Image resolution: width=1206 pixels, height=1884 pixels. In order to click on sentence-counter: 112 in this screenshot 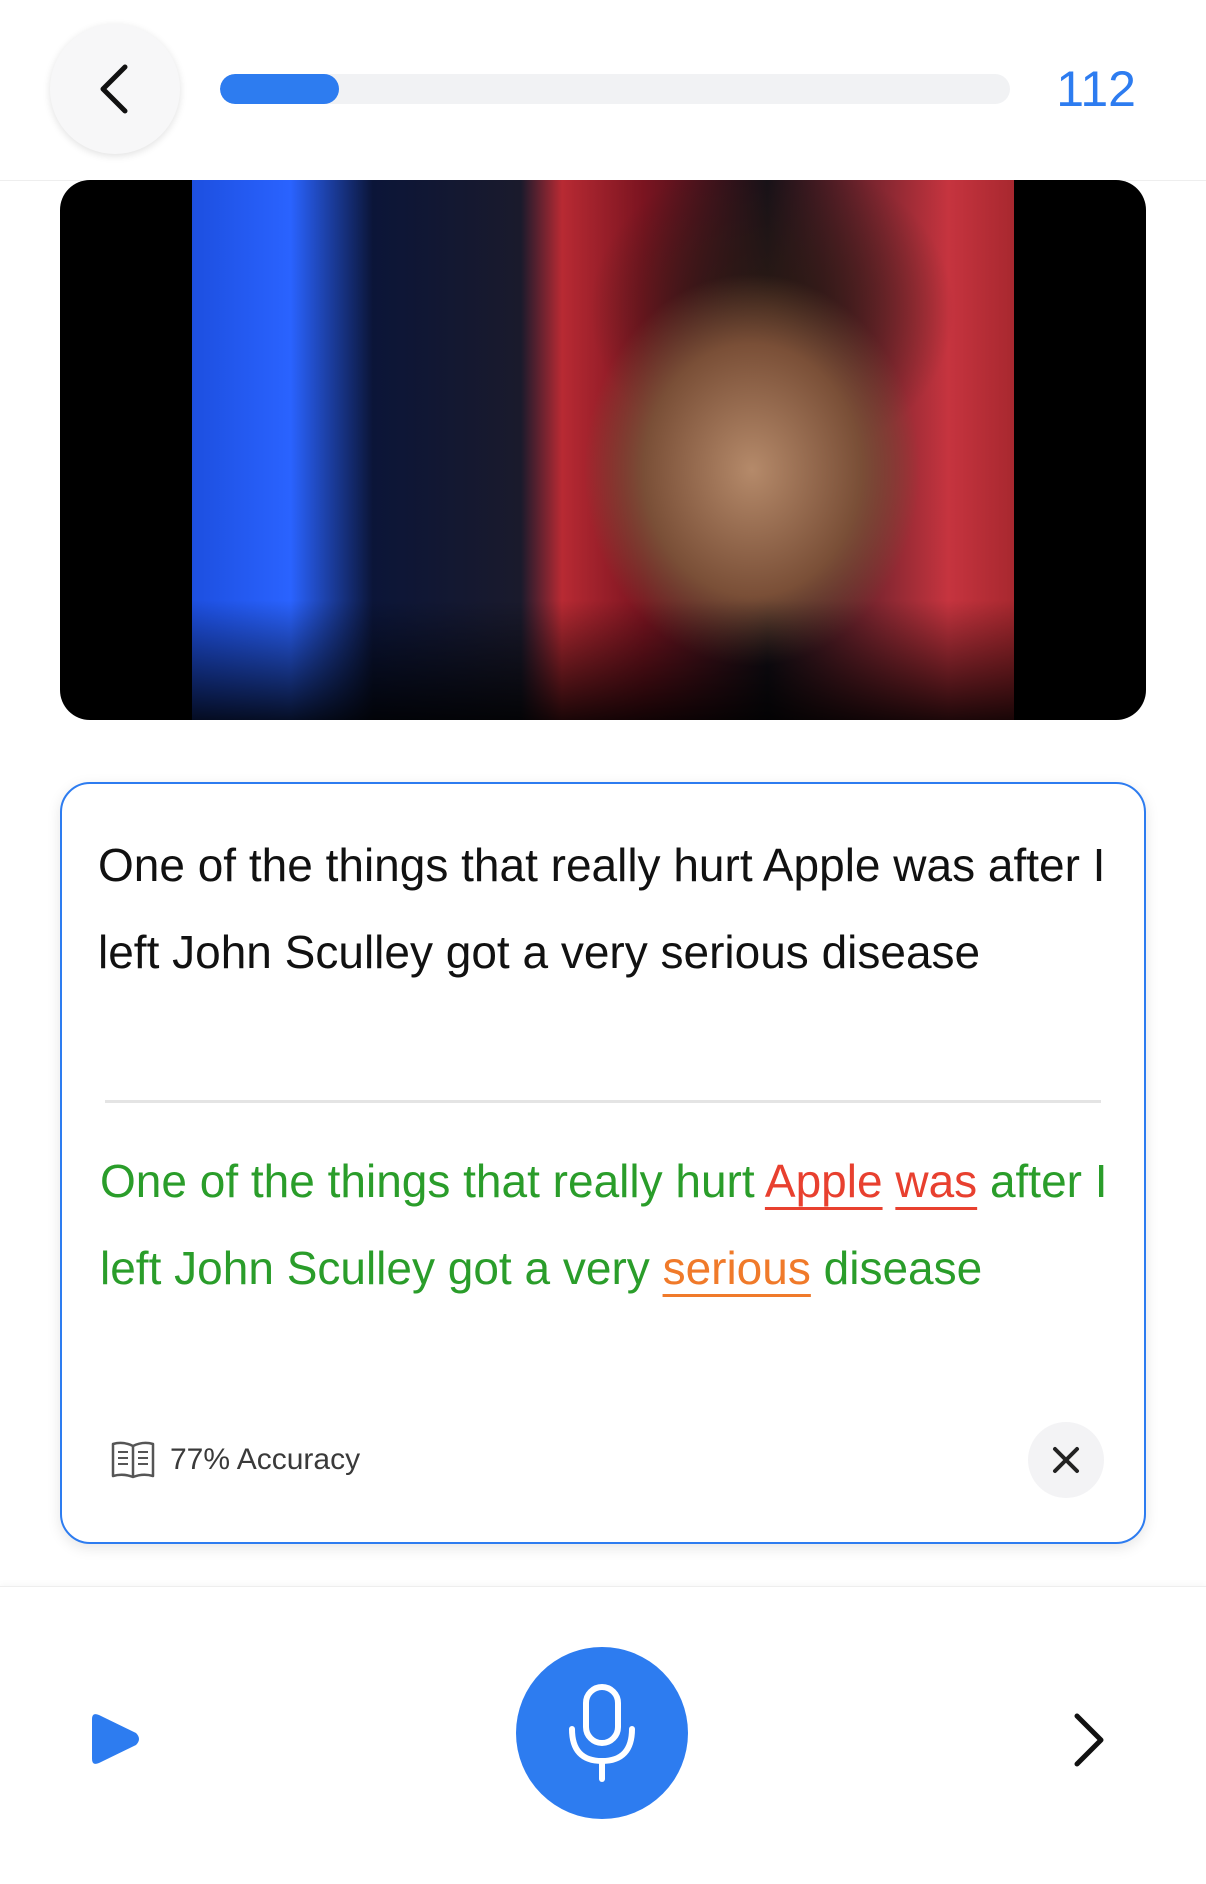, I will do `click(1096, 89)`.